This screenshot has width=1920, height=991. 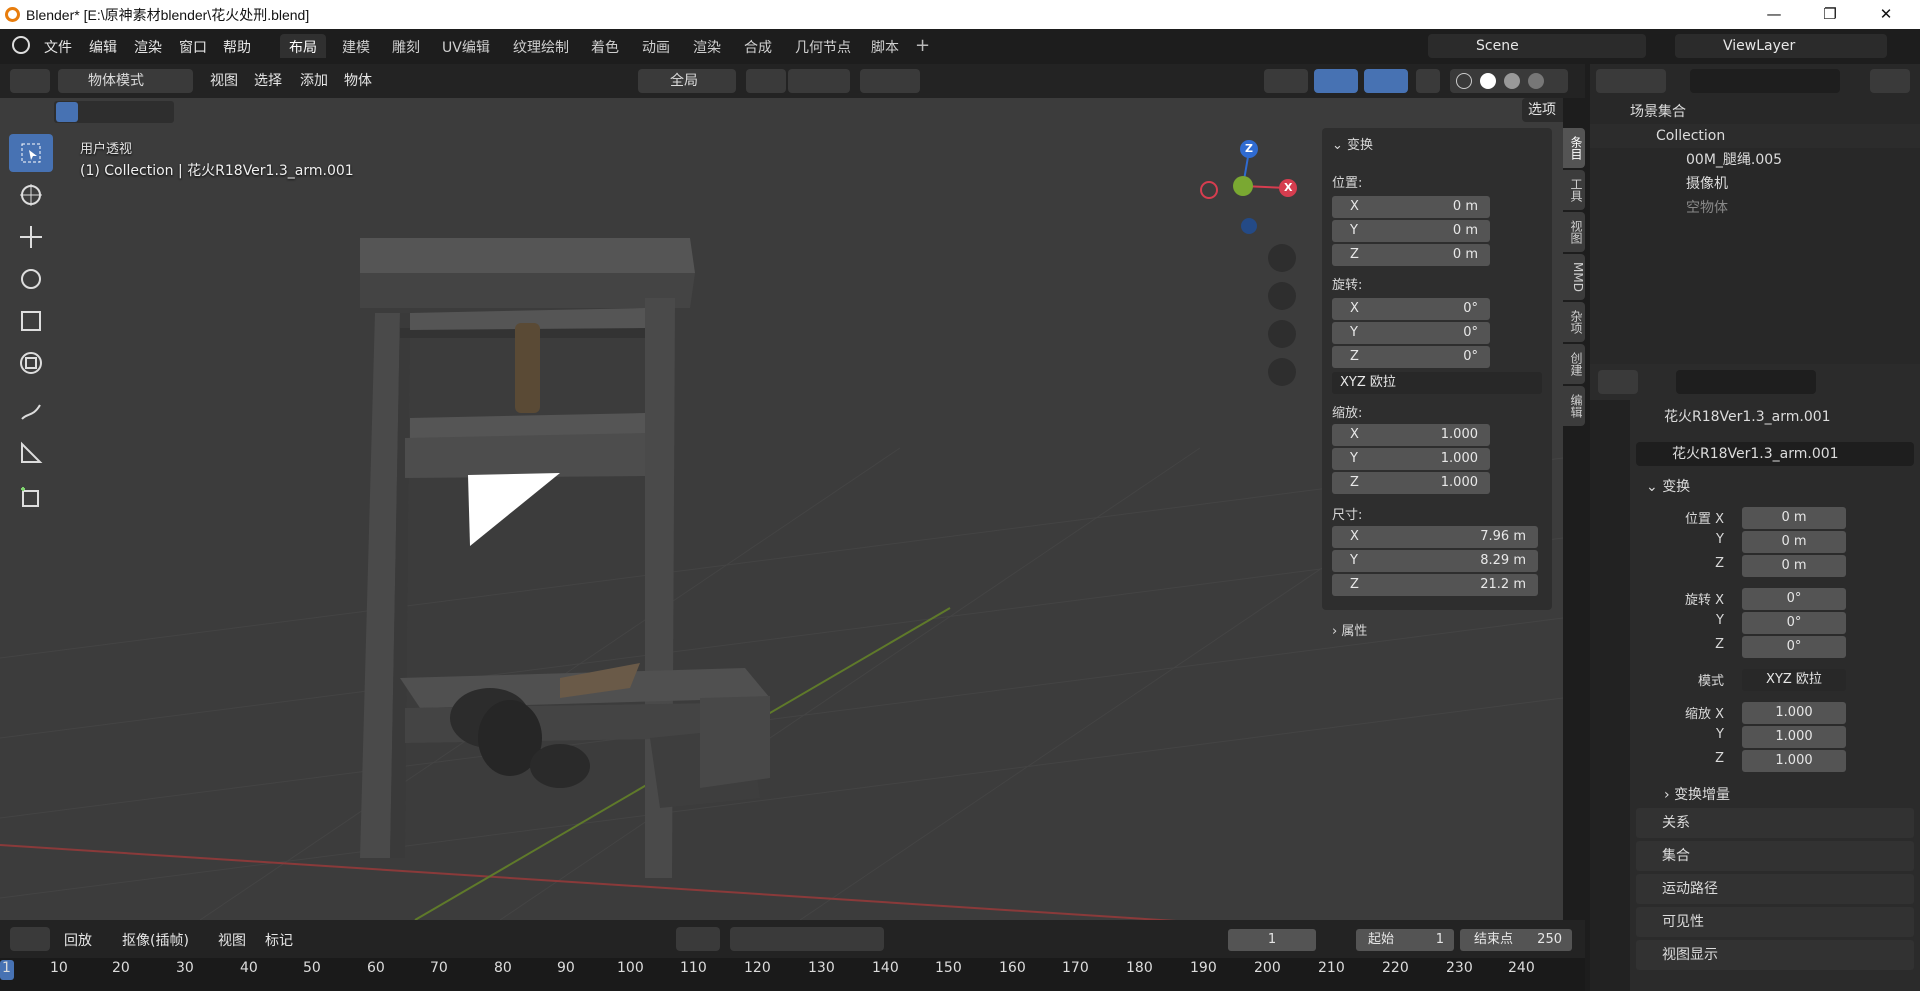 What do you see at coordinates (1775, 922) in the screenshot?
I see `section-visibility: 可见性` at bounding box center [1775, 922].